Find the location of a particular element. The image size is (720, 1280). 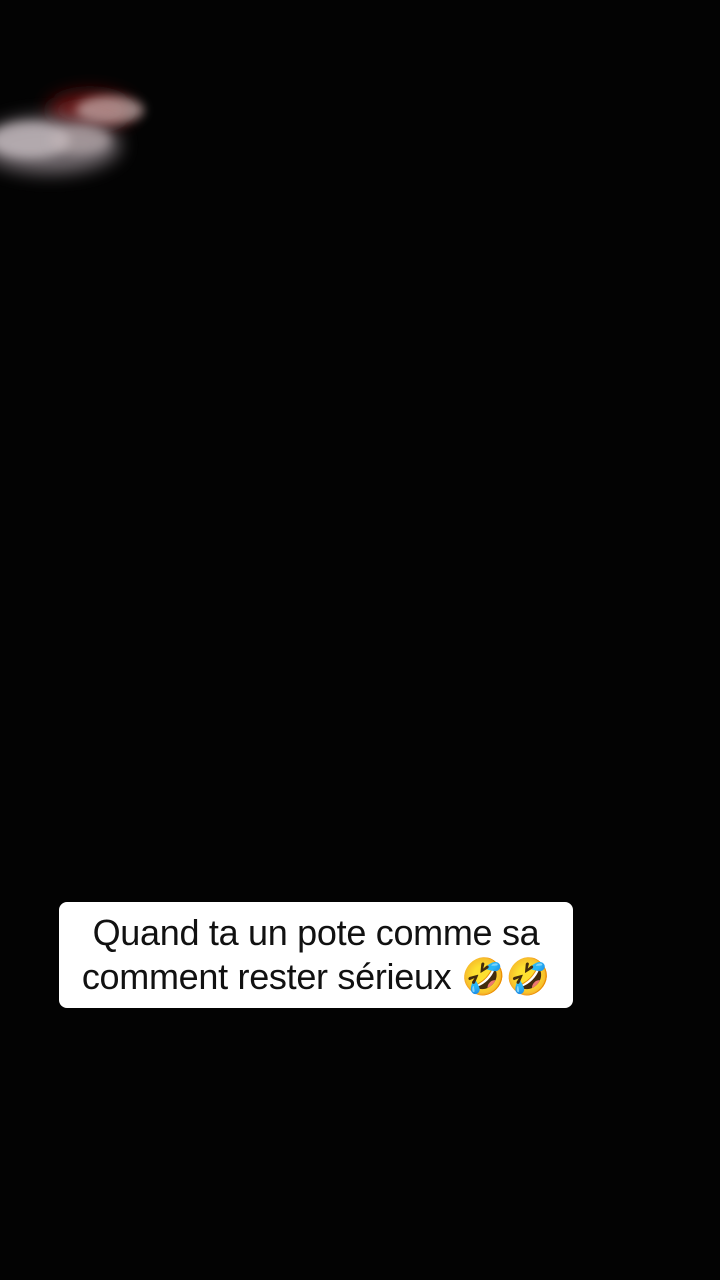

caption-line-2: comment rester sérieux 🤣🤣 is located at coordinates (316, 976).